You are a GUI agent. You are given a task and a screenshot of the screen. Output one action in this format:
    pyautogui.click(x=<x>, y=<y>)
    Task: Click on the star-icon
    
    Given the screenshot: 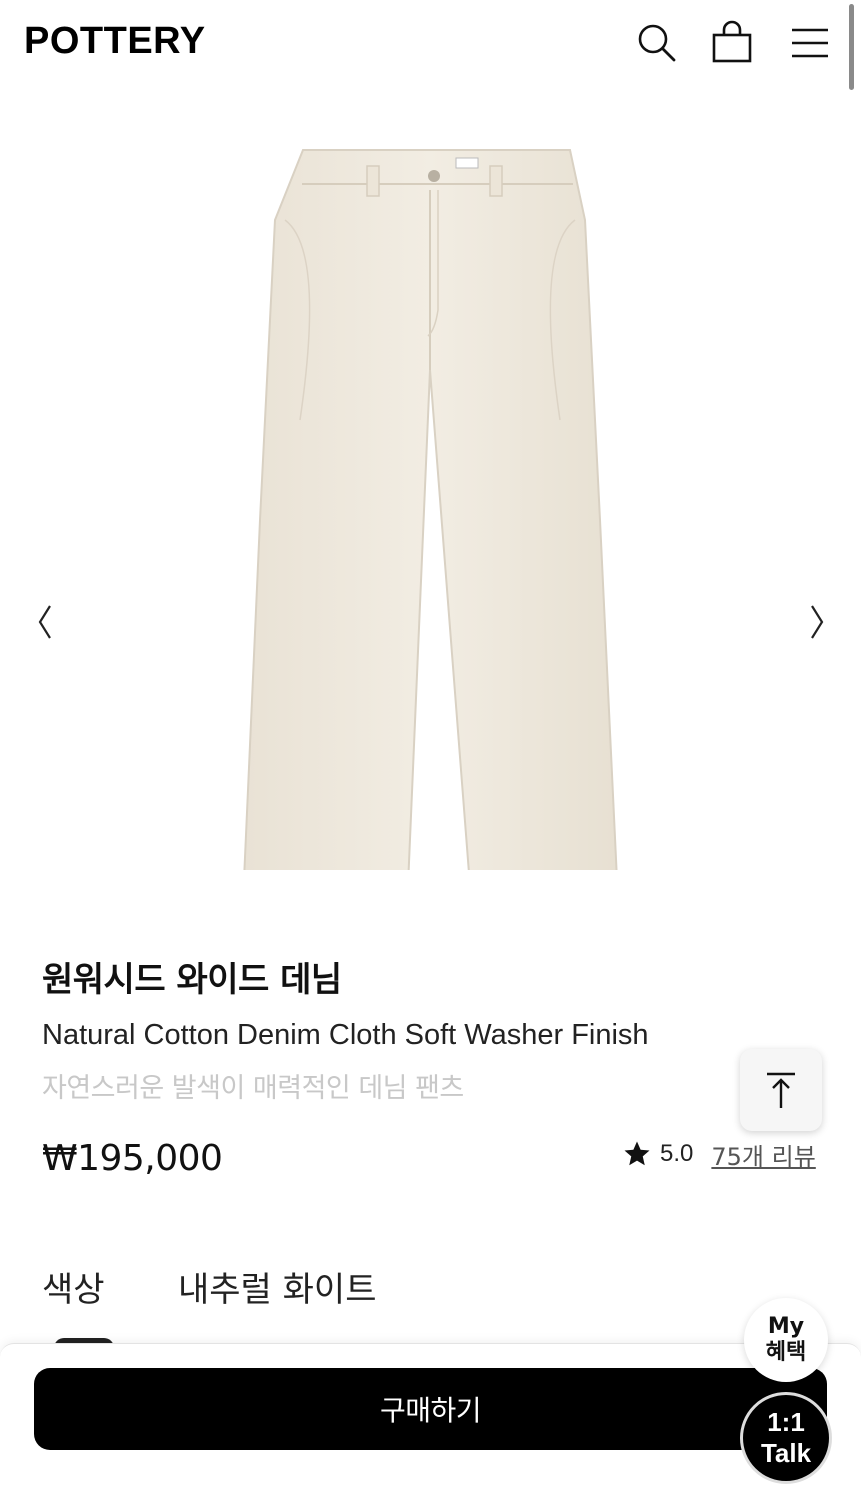 What is the action you would take?
    pyautogui.click(x=637, y=1153)
    